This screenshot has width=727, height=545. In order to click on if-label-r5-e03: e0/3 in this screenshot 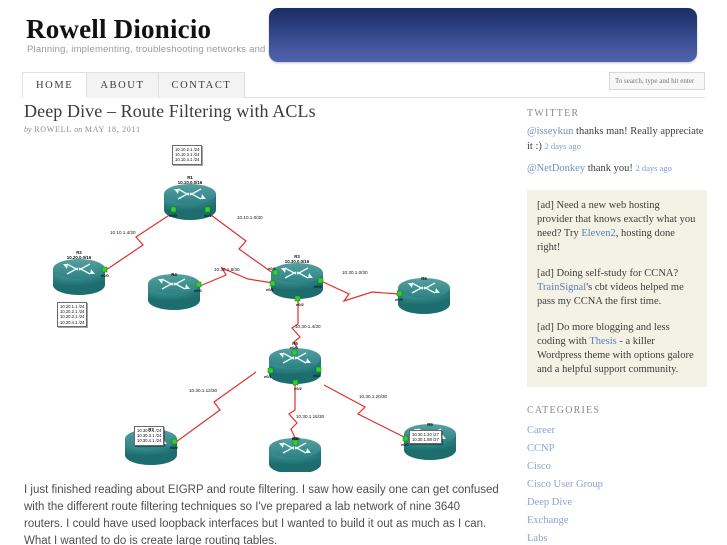, I will do `click(317, 375)`.